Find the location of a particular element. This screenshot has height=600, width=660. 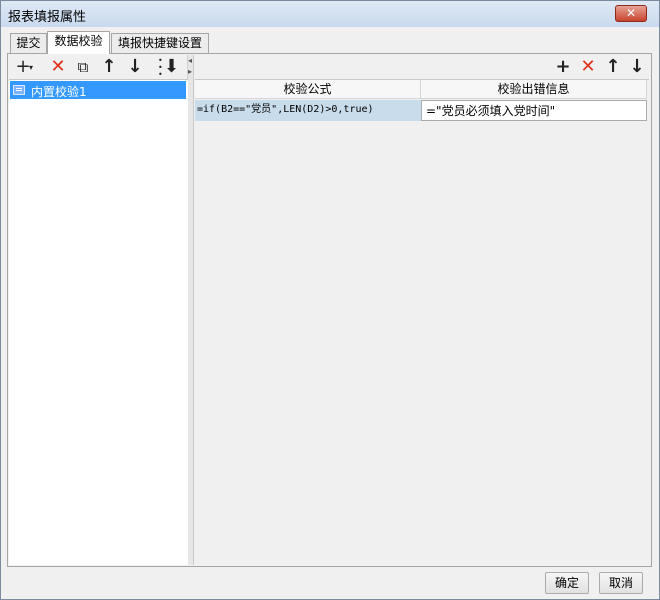

column-header-error-message: 校验出错信息 is located at coordinates (534, 89).